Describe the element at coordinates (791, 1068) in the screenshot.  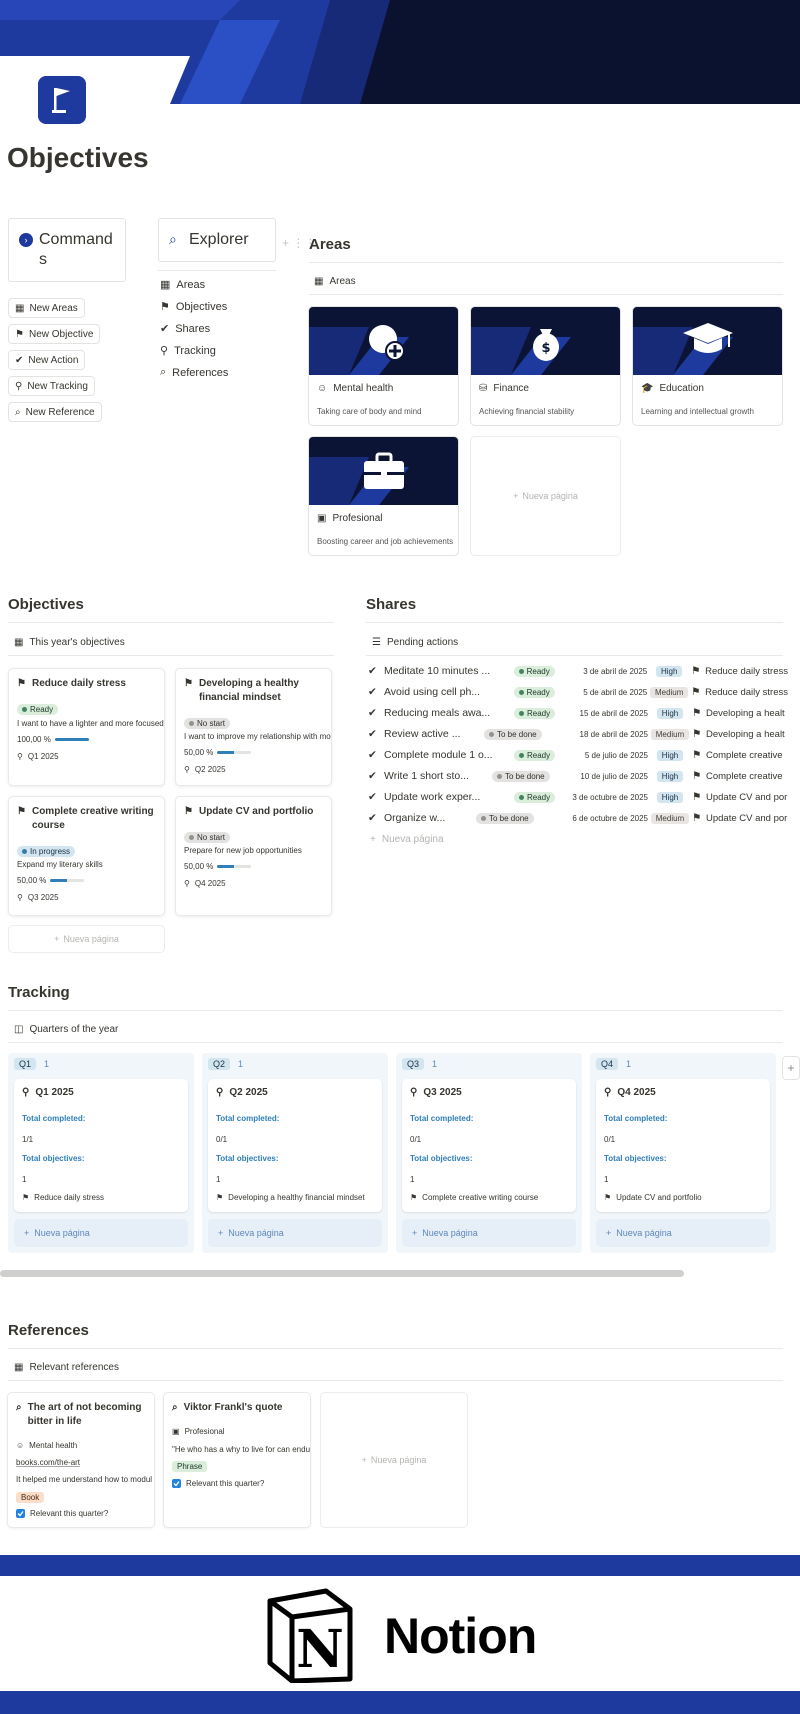
I see `add-group-button: +` at that location.